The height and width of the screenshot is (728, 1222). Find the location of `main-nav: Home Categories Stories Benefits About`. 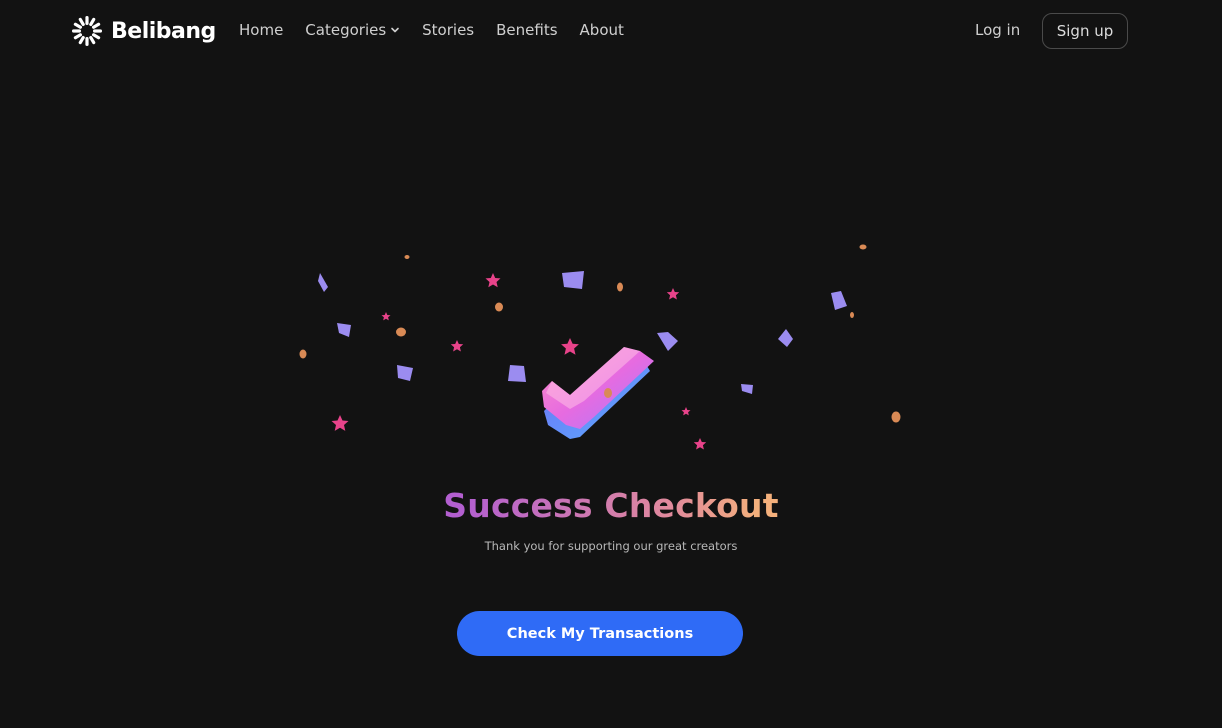

main-nav: Home Categories Stories Benefits About is located at coordinates (431, 30).